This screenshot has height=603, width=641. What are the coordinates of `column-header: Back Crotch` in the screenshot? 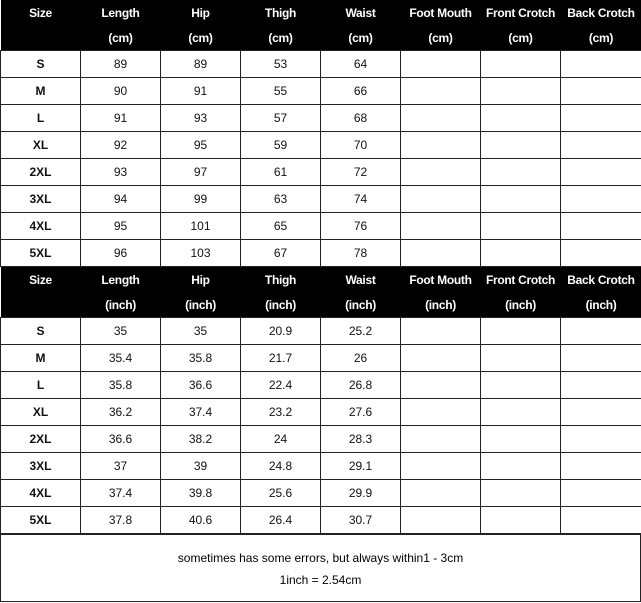 It's located at (600, 279).